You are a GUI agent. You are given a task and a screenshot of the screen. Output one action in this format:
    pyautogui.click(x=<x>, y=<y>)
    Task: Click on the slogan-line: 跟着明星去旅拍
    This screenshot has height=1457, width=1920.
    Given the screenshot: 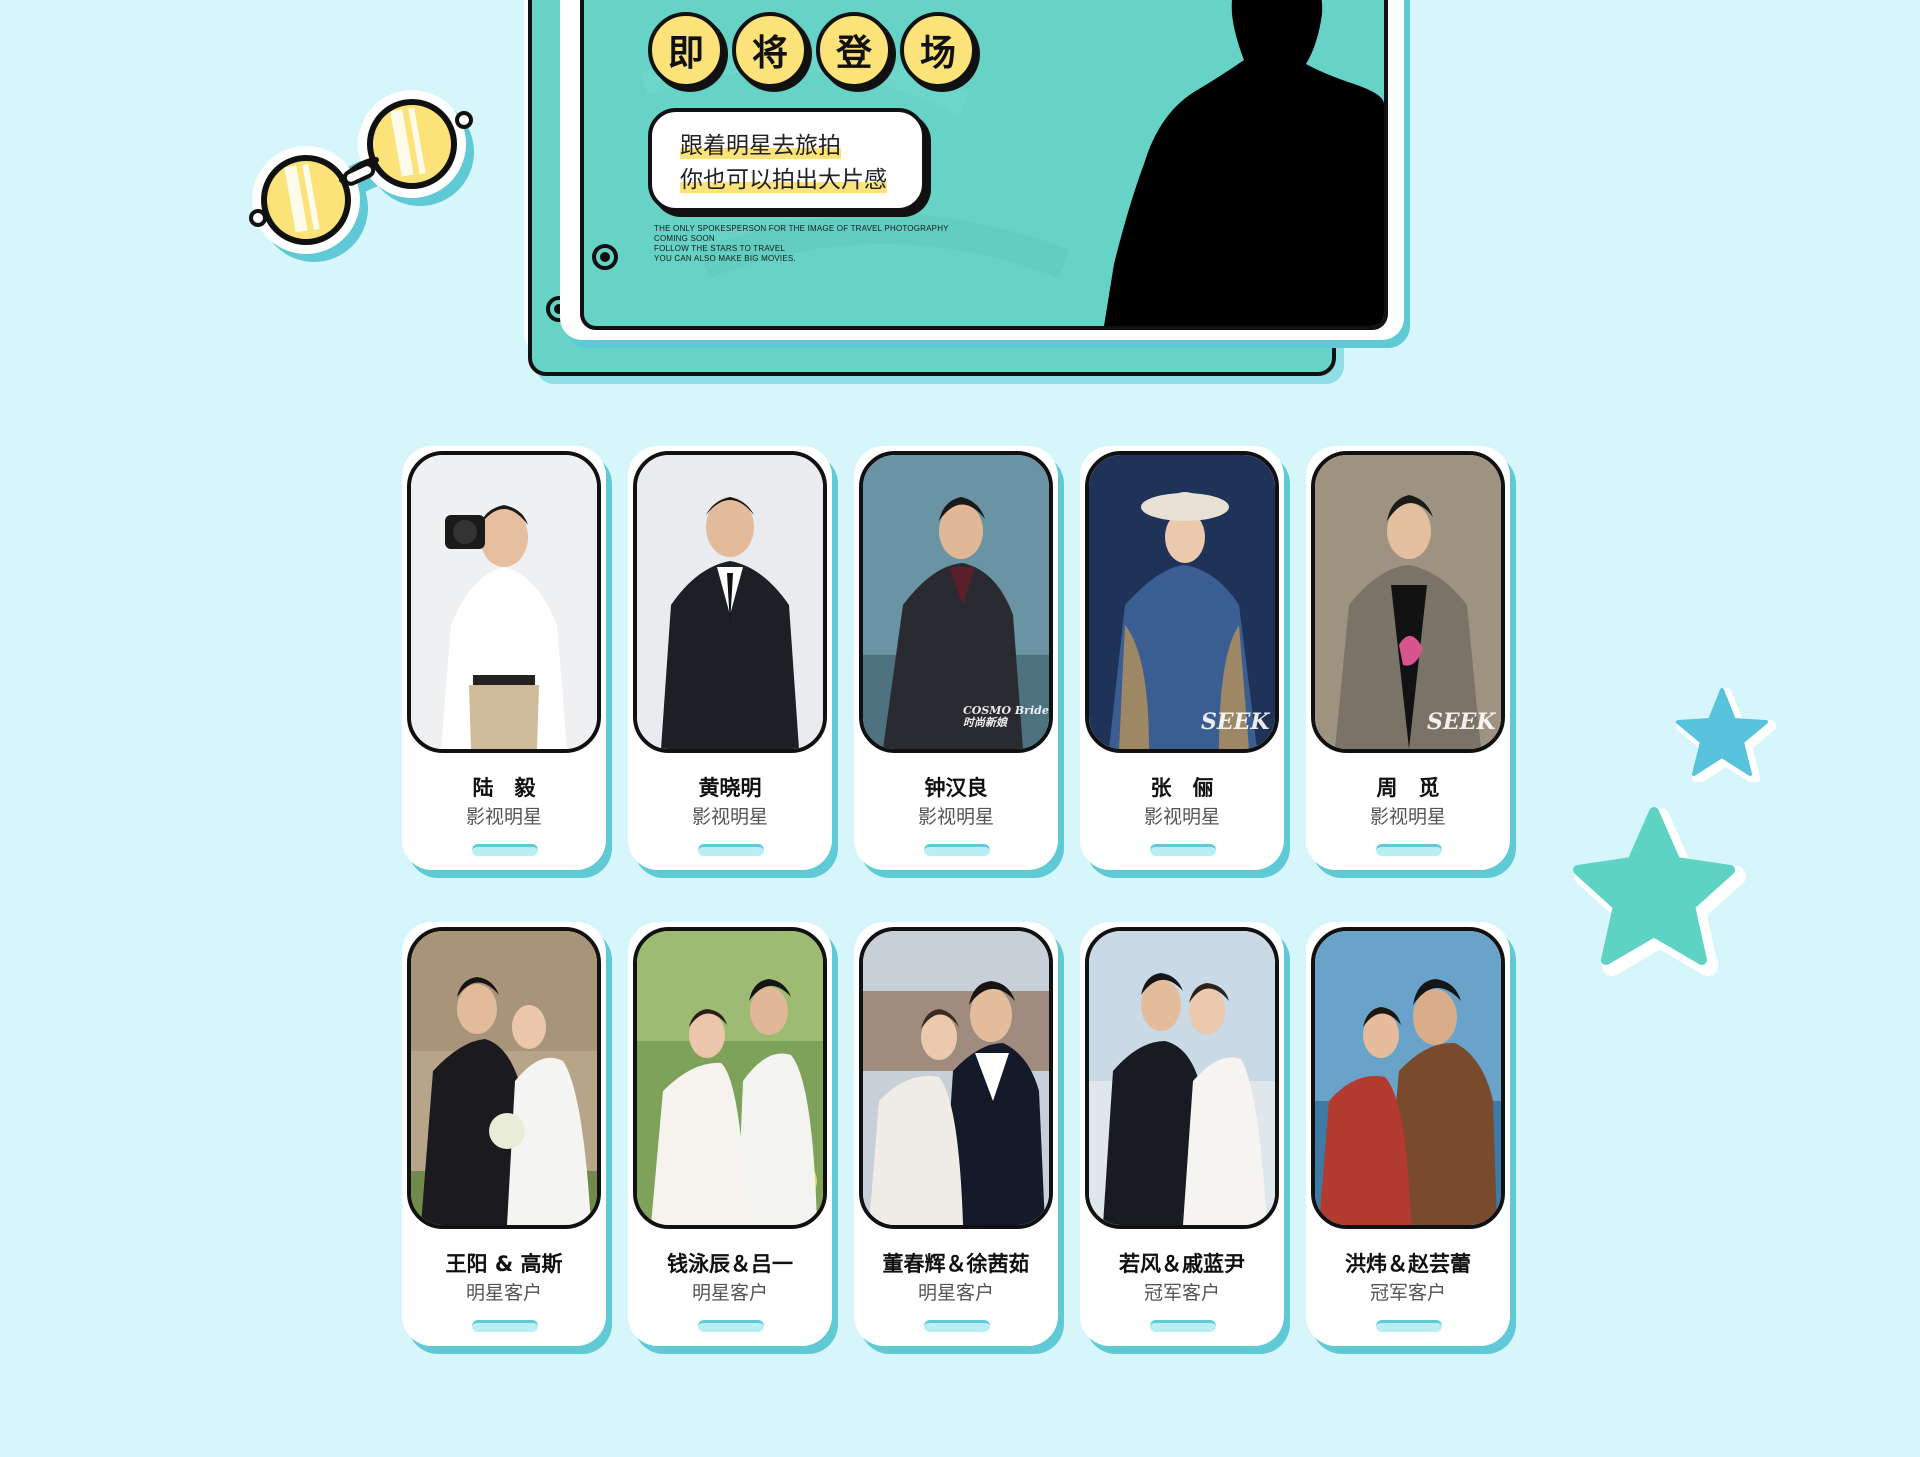 What is the action you would take?
    pyautogui.click(x=760, y=146)
    